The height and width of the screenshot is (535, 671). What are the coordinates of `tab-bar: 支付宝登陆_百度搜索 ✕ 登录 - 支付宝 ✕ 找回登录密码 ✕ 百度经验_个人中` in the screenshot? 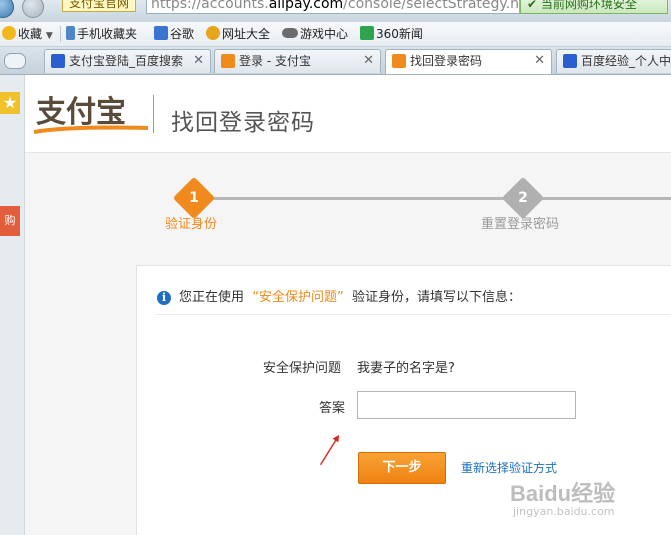 It's located at (335, 61).